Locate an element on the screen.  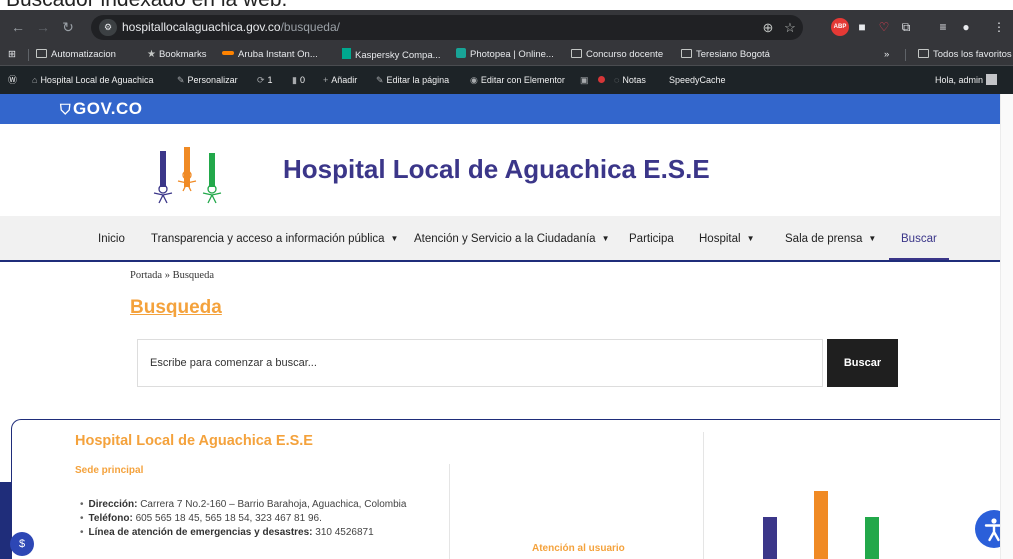
page-title: Busqueda is located at coordinates (176, 308).